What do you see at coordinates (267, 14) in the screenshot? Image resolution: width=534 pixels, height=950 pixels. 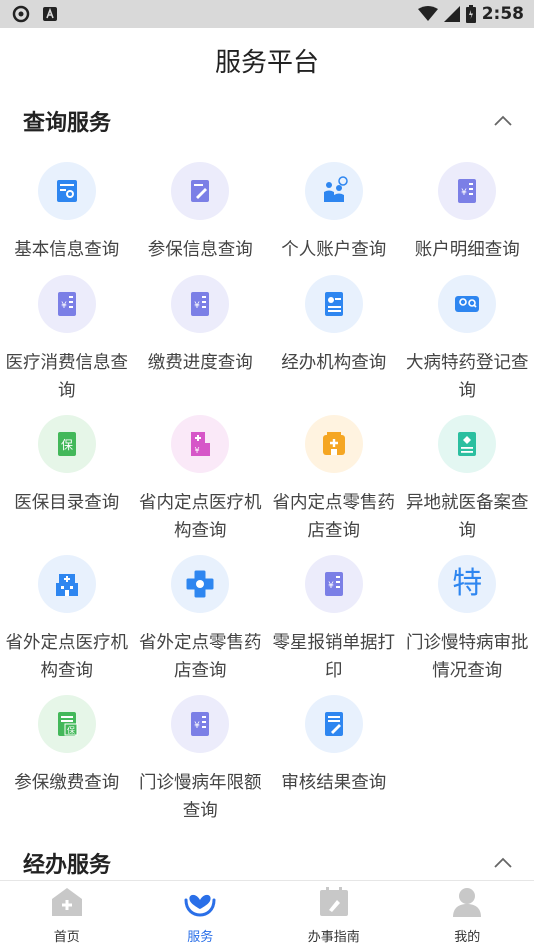 I see `status-bar: 2:58` at bounding box center [267, 14].